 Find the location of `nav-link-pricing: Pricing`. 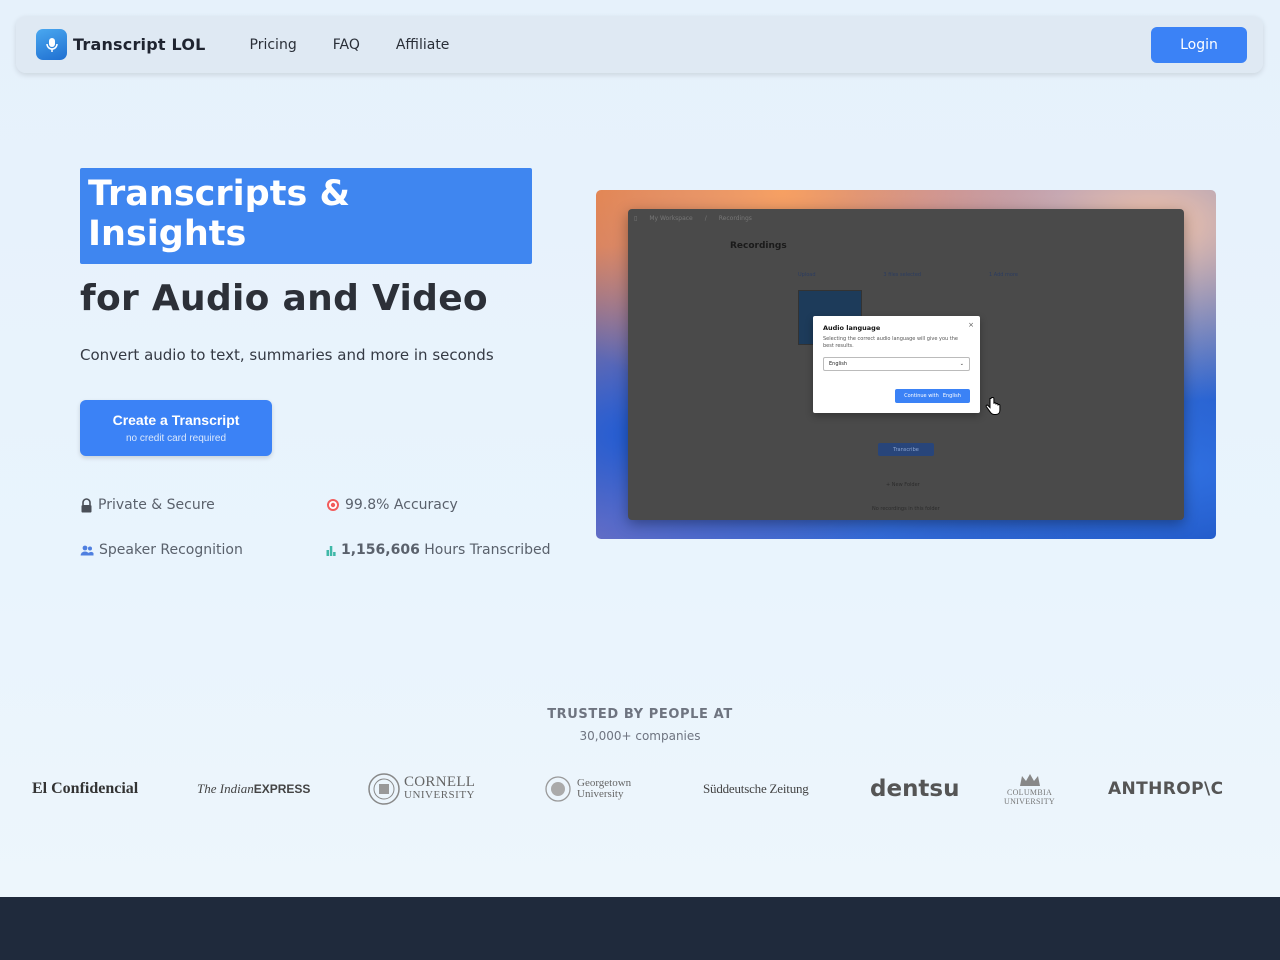

nav-link-pricing: Pricing is located at coordinates (273, 45).